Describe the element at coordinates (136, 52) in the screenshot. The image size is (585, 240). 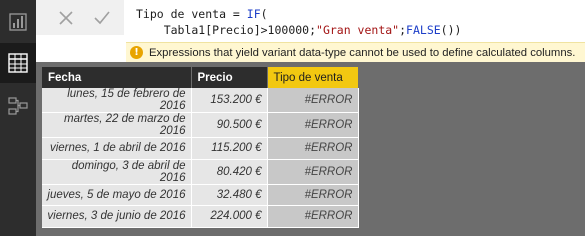
I see `warning-icon: !` at that location.